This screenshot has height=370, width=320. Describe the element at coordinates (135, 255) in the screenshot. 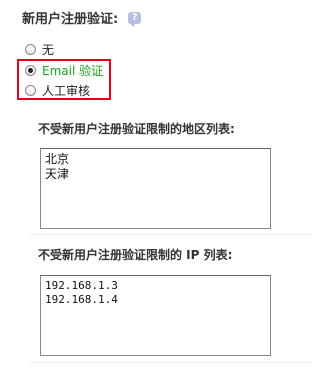

I see `ip-list-title: 不受新用户注册验证限制的 IP 列表:` at that location.